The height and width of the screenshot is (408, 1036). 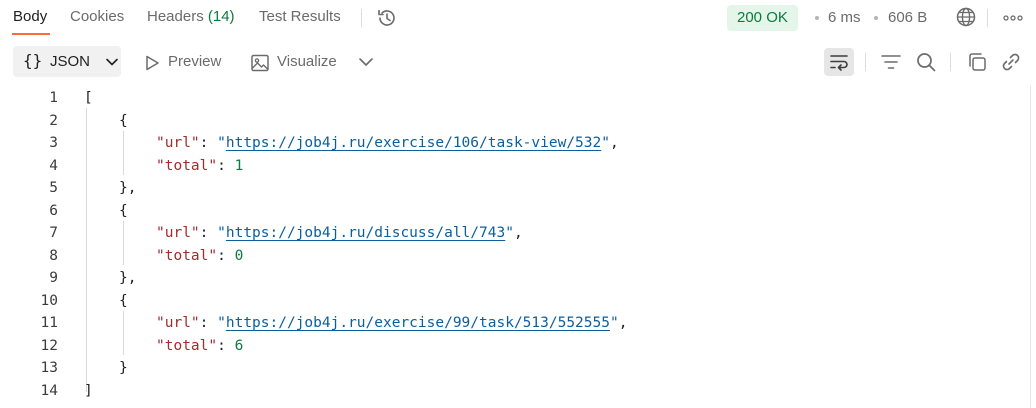 I want to click on preview-label: Preview, so click(x=195, y=61).